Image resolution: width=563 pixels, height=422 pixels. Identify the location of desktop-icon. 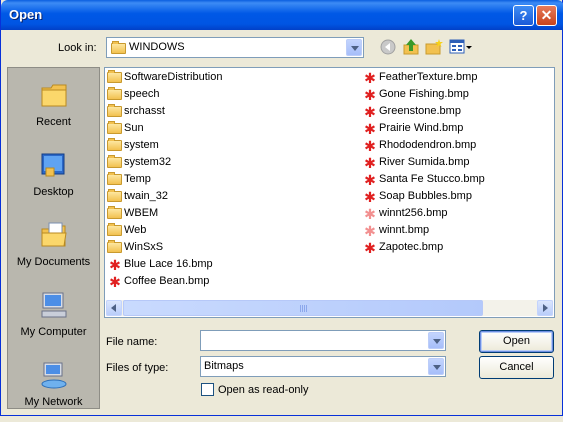
(53, 165).